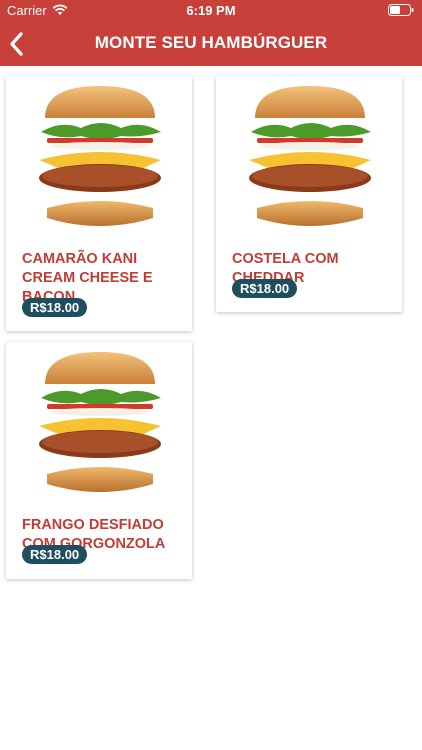 This screenshot has height=750, width=422. I want to click on product-card: COSTELA COM CHEDDAR R$18.00, so click(309, 194).